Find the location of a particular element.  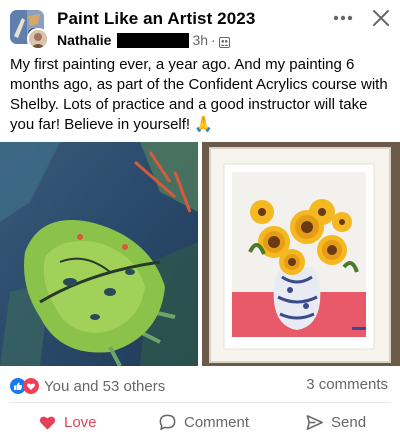

love-button: Love is located at coordinates (67, 422).